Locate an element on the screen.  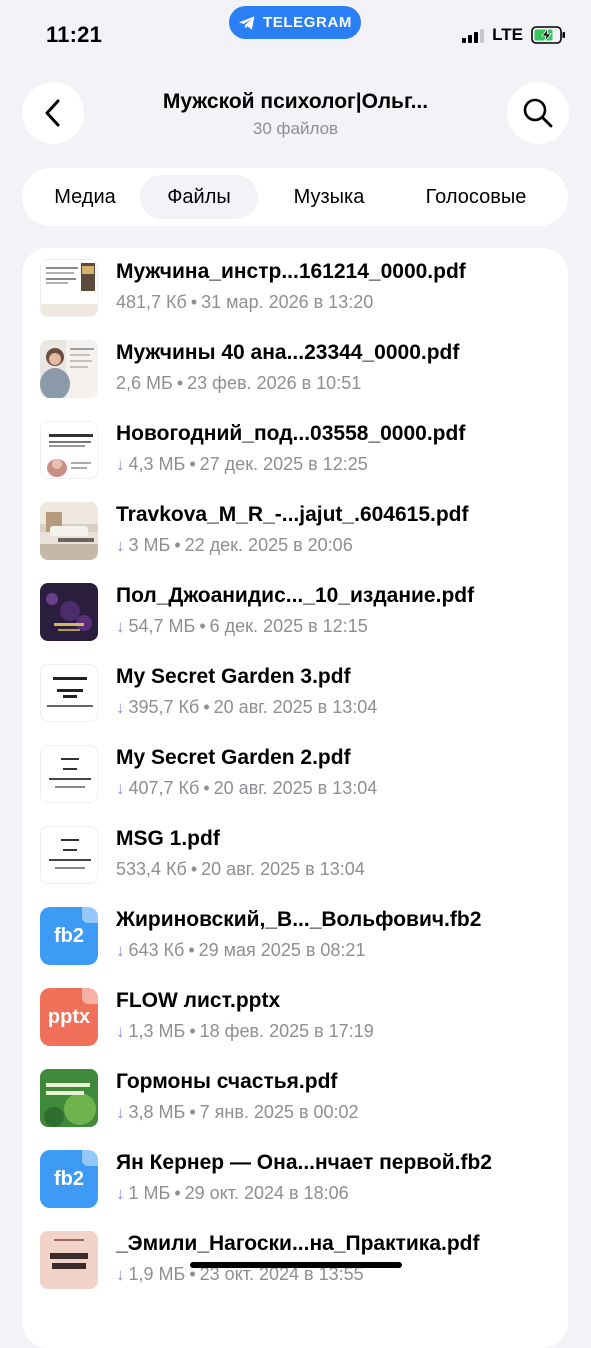
file-size: 533,4 Кб is located at coordinates (151, 869).